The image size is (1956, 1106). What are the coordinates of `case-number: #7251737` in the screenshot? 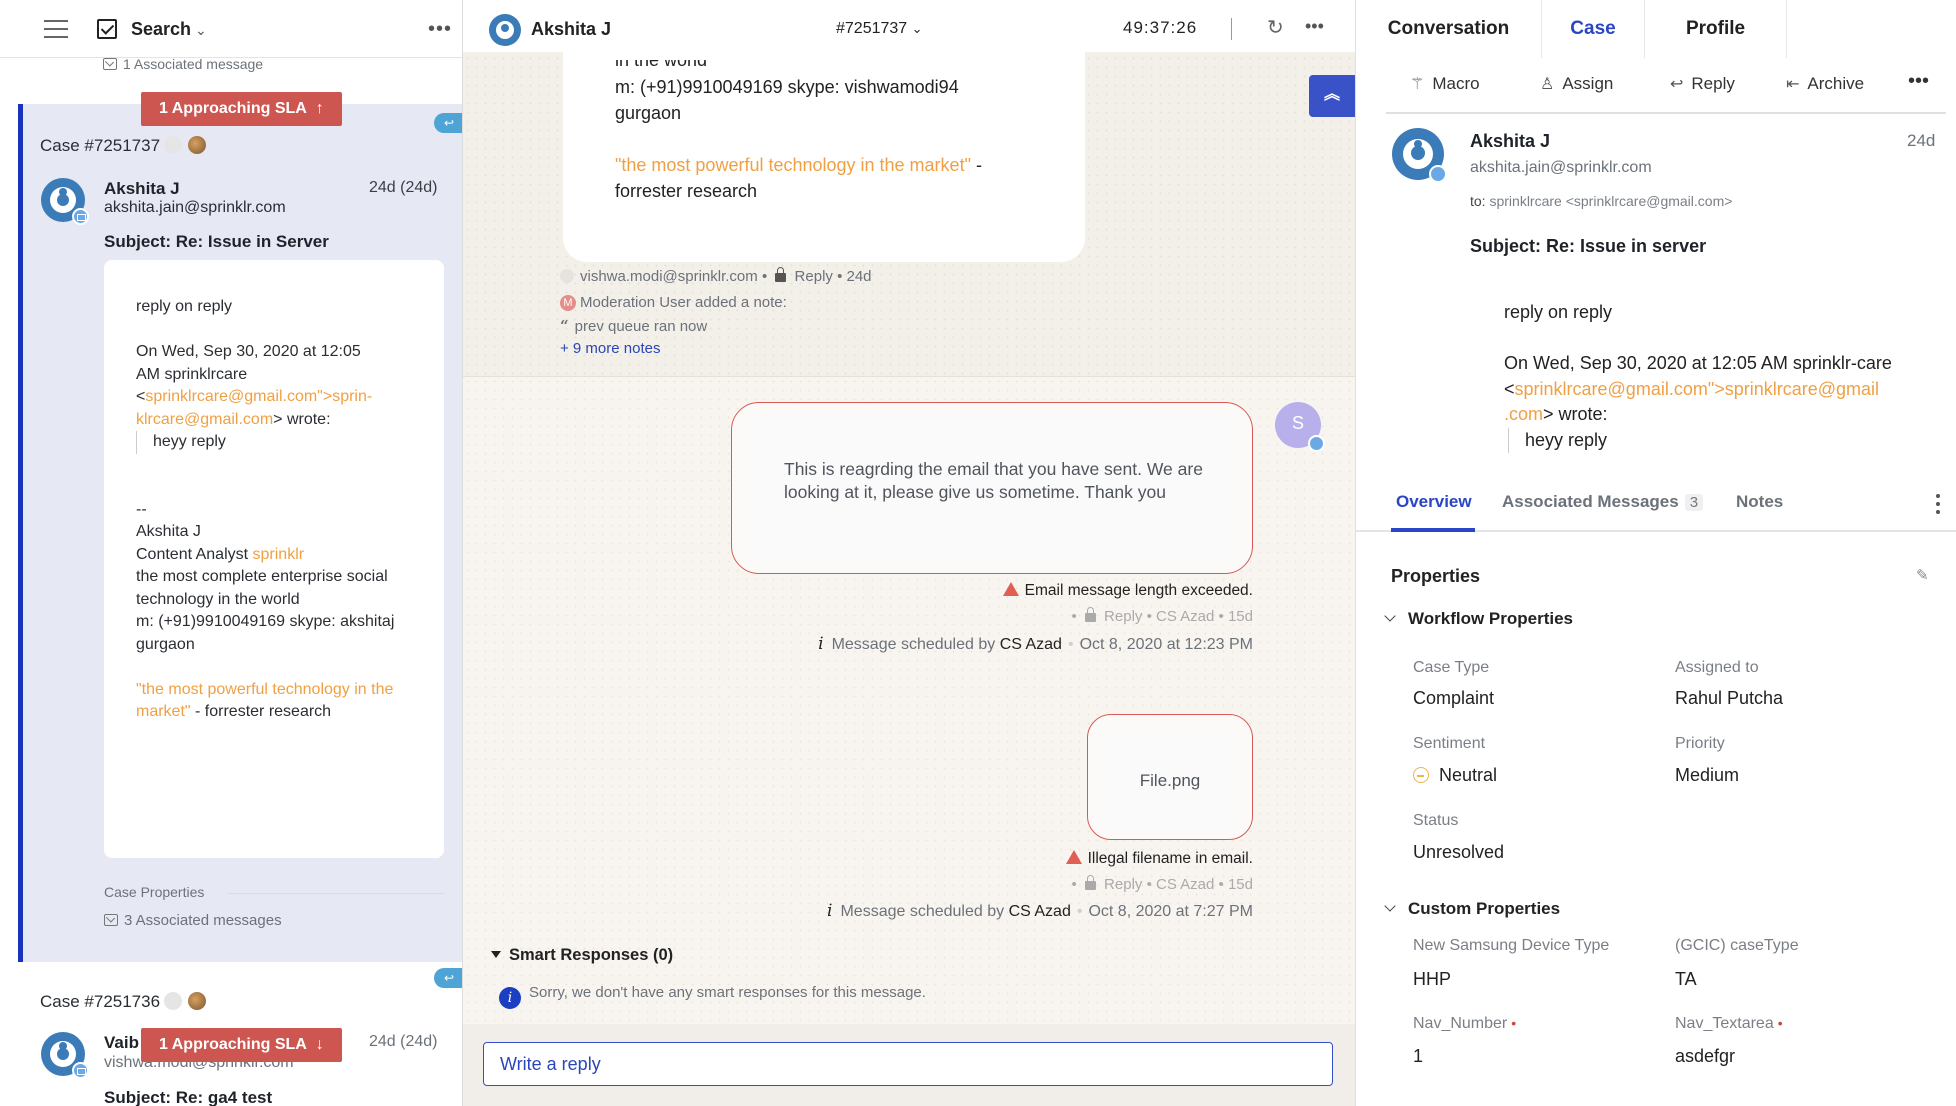 It's located at (872, 28).